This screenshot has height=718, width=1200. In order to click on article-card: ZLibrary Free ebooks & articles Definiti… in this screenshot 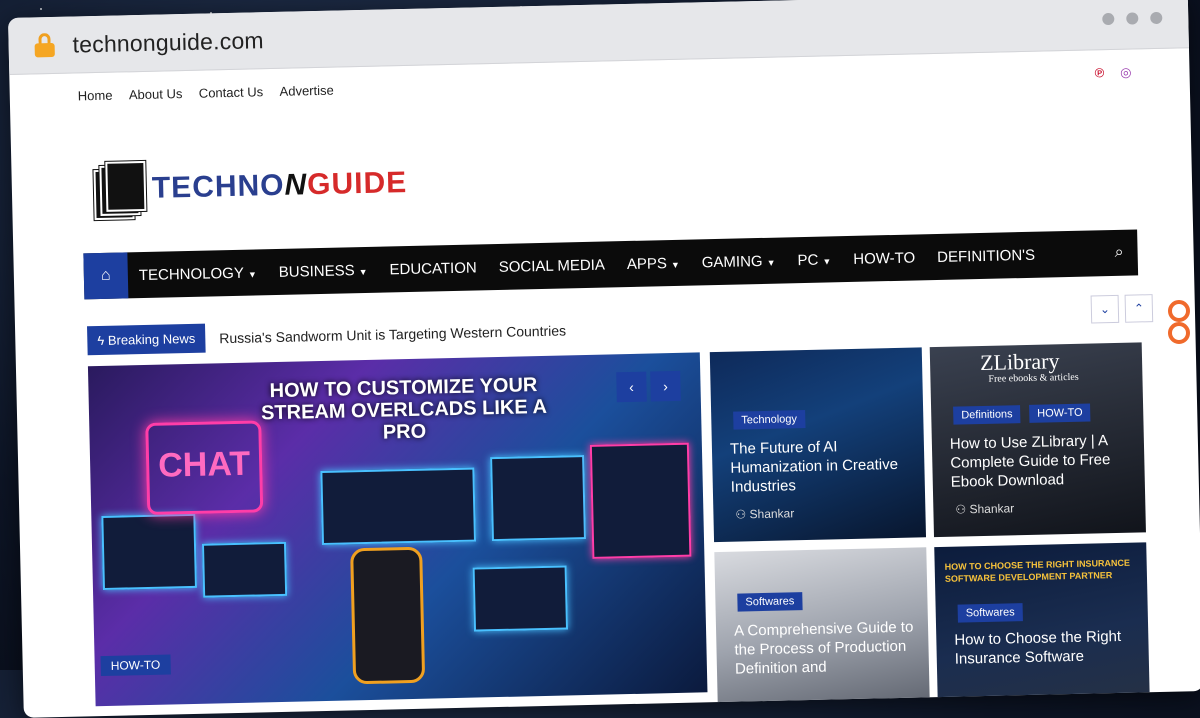, I will do `click(1037, 440)`.